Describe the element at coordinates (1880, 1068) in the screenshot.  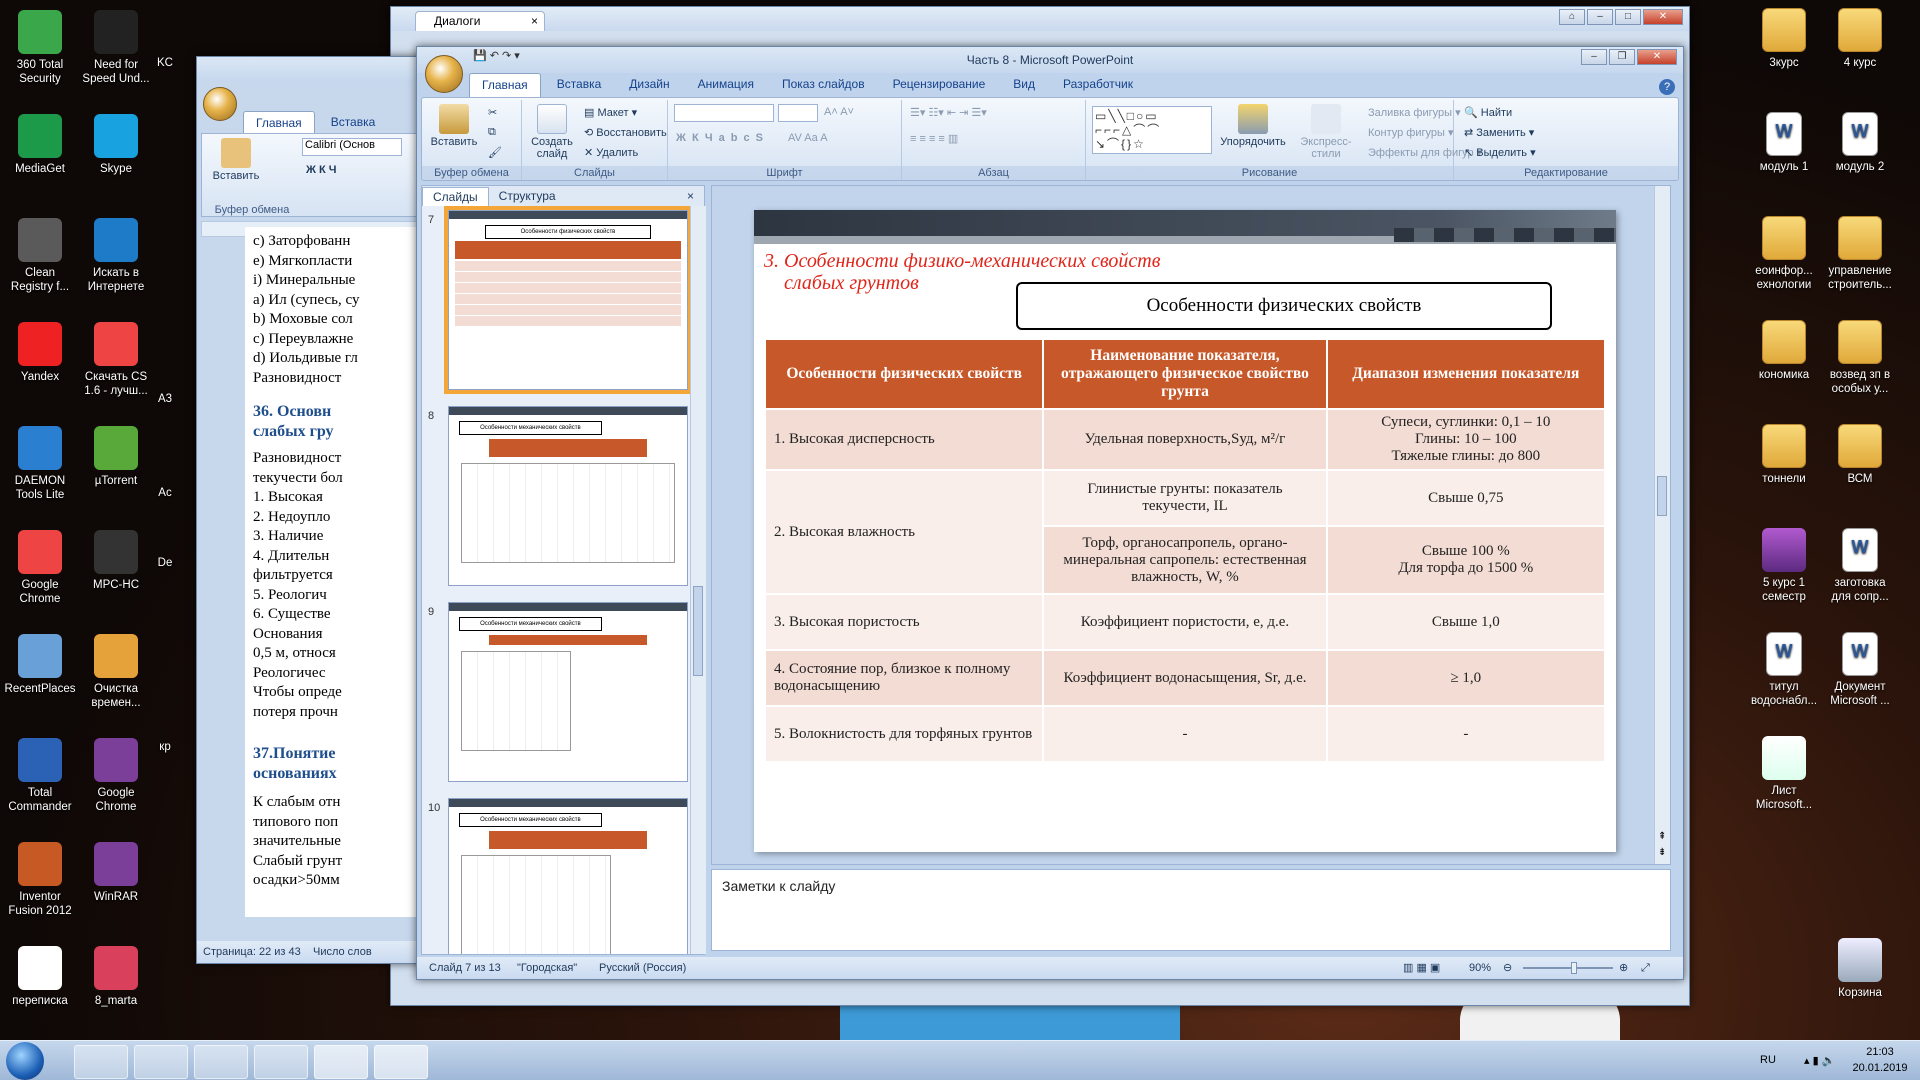
I see `clock-date: 20.01.2019` at that location.